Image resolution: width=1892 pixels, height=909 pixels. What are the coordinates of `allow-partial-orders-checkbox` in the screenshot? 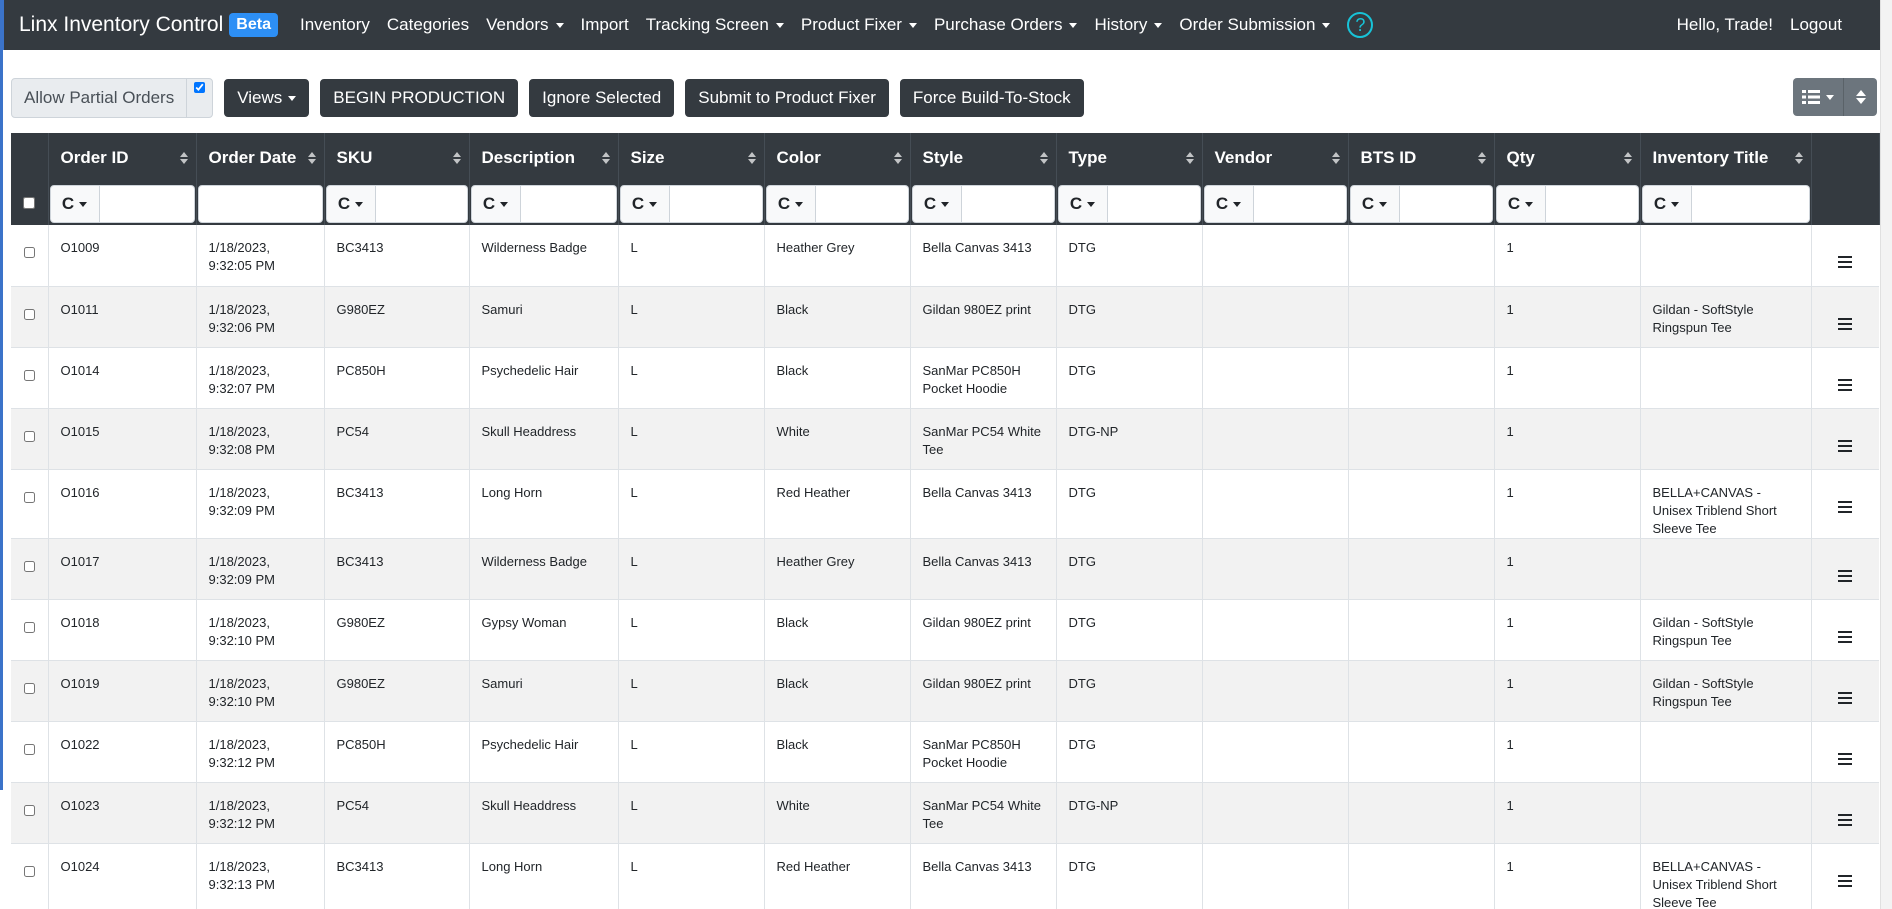 It's located at (200, 87).